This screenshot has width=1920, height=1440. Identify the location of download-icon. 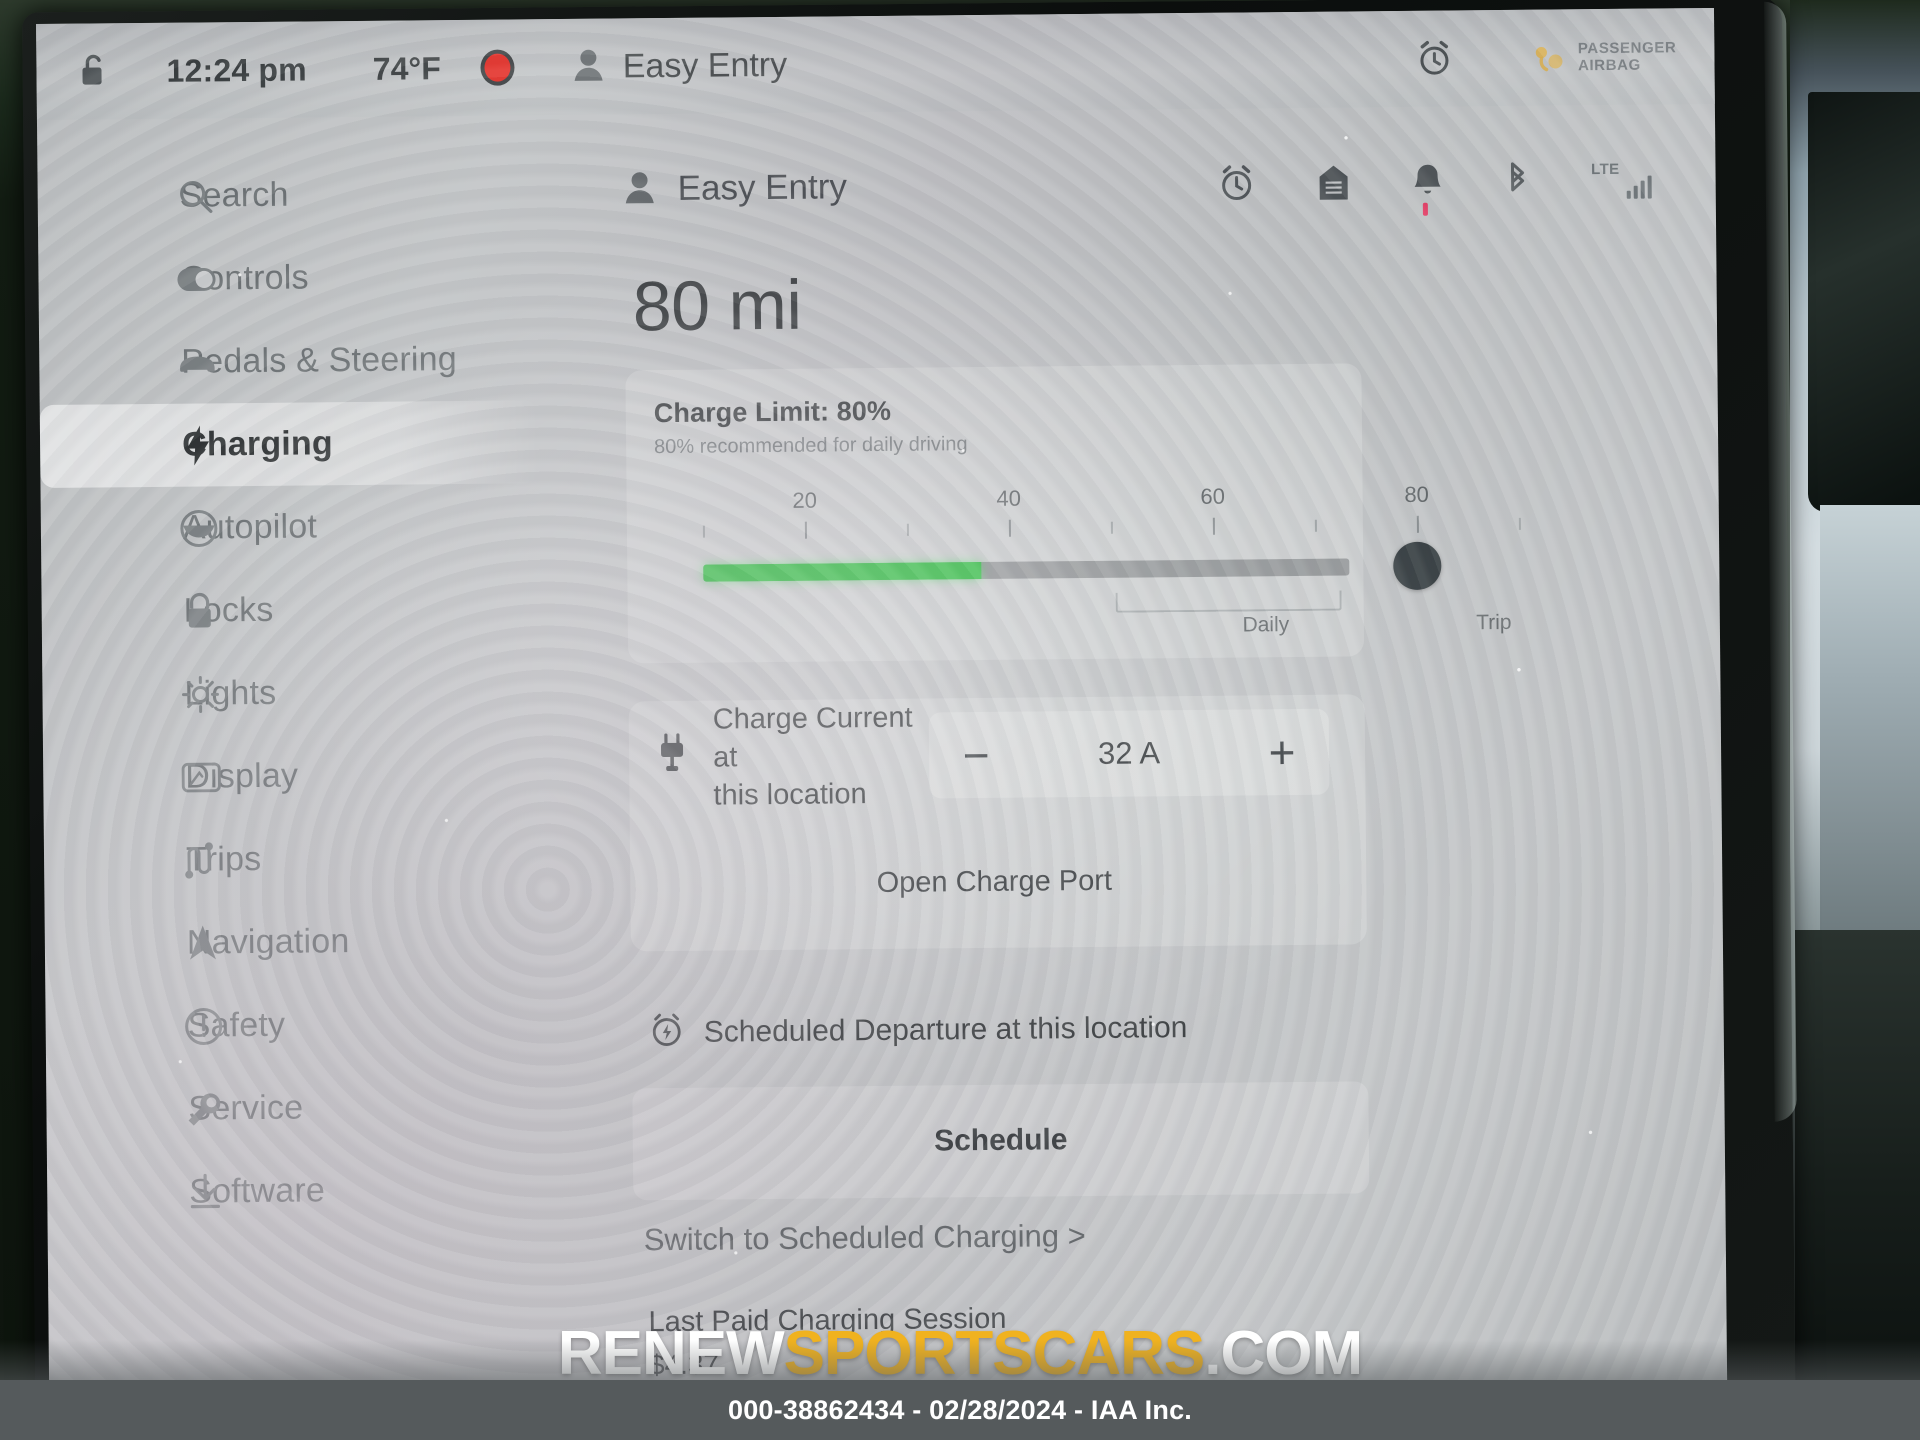
(205, 1192).